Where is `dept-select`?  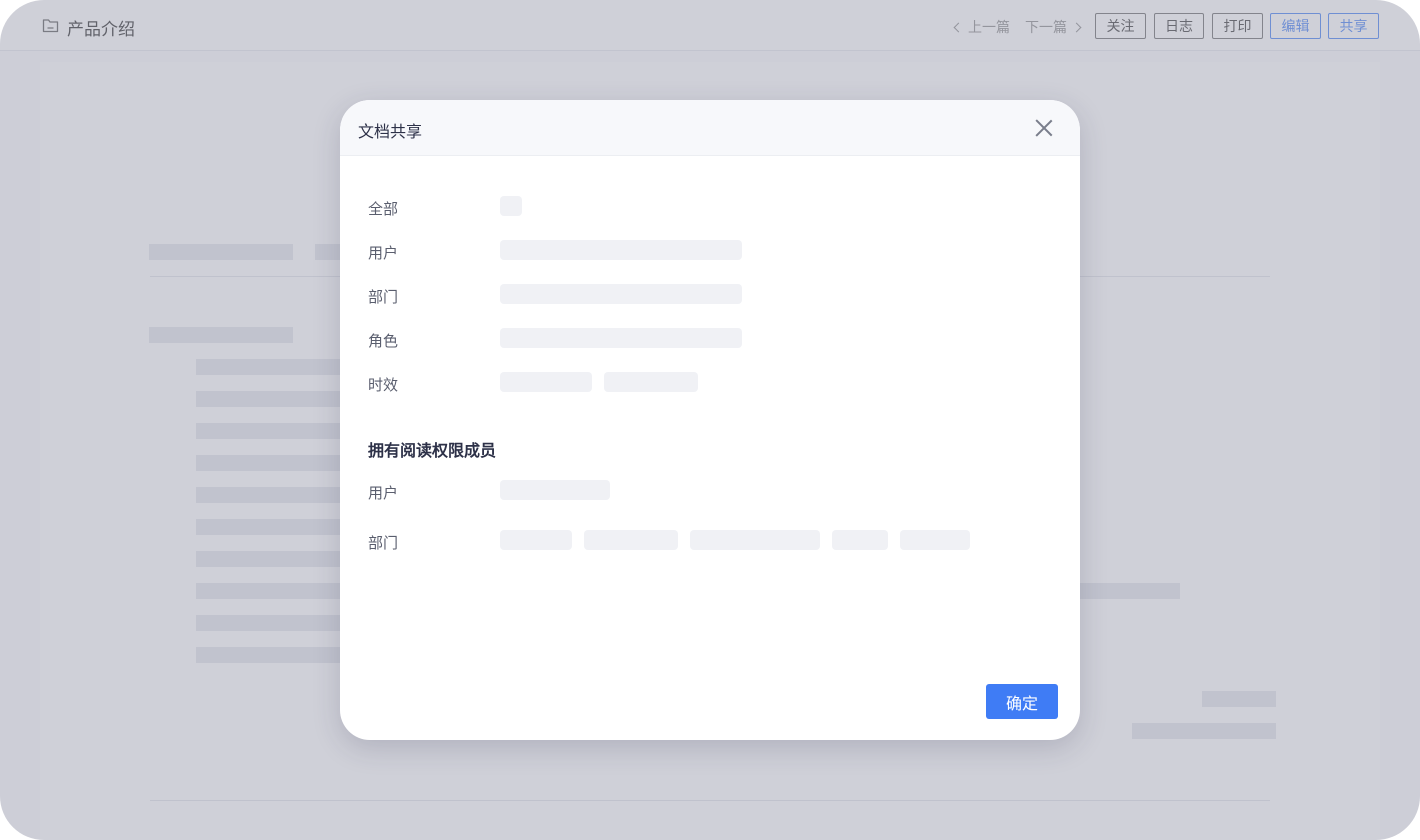
dept-select is located at coordinates (621, 294).